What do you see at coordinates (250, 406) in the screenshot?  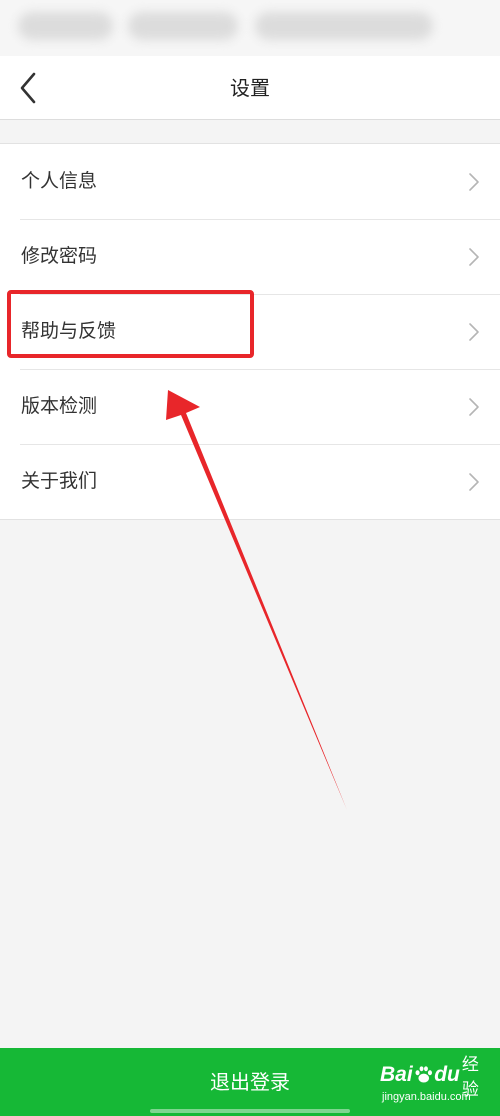 I see `menu-item-version-check: 版本检测` at bounding box center [250, 406].